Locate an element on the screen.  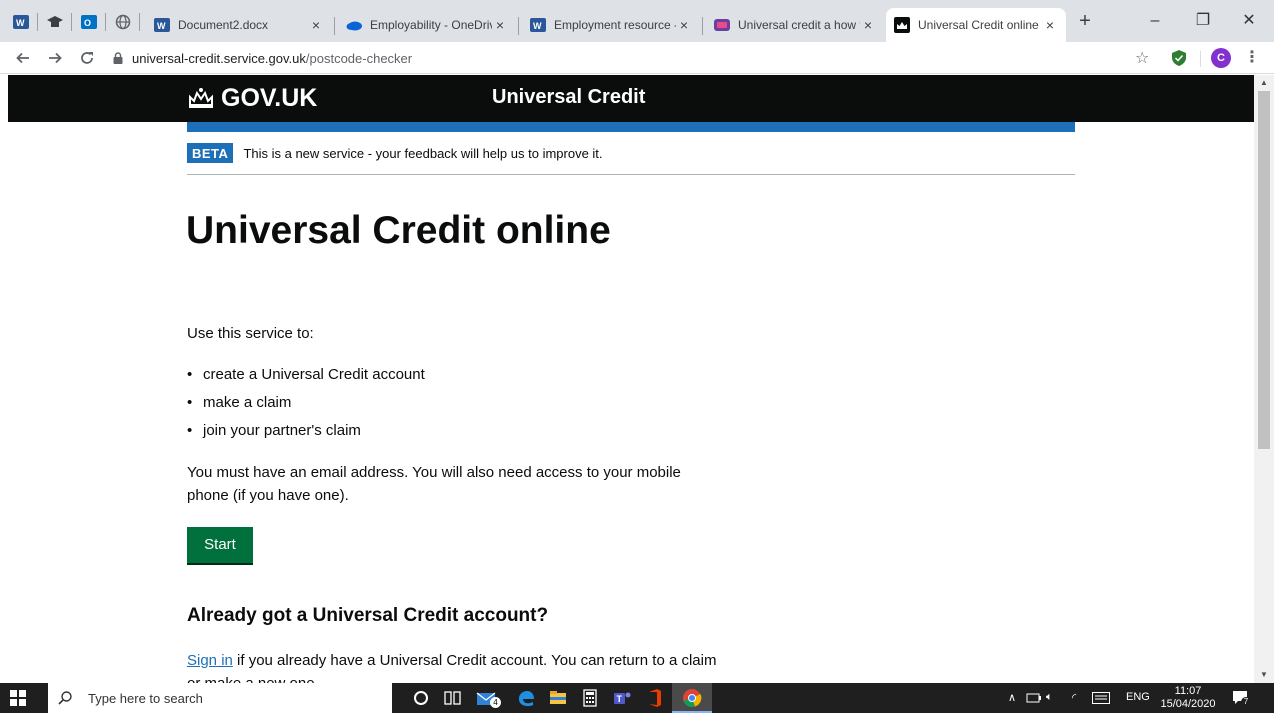
keyboard-icon is located at coordinates (1101, 698).